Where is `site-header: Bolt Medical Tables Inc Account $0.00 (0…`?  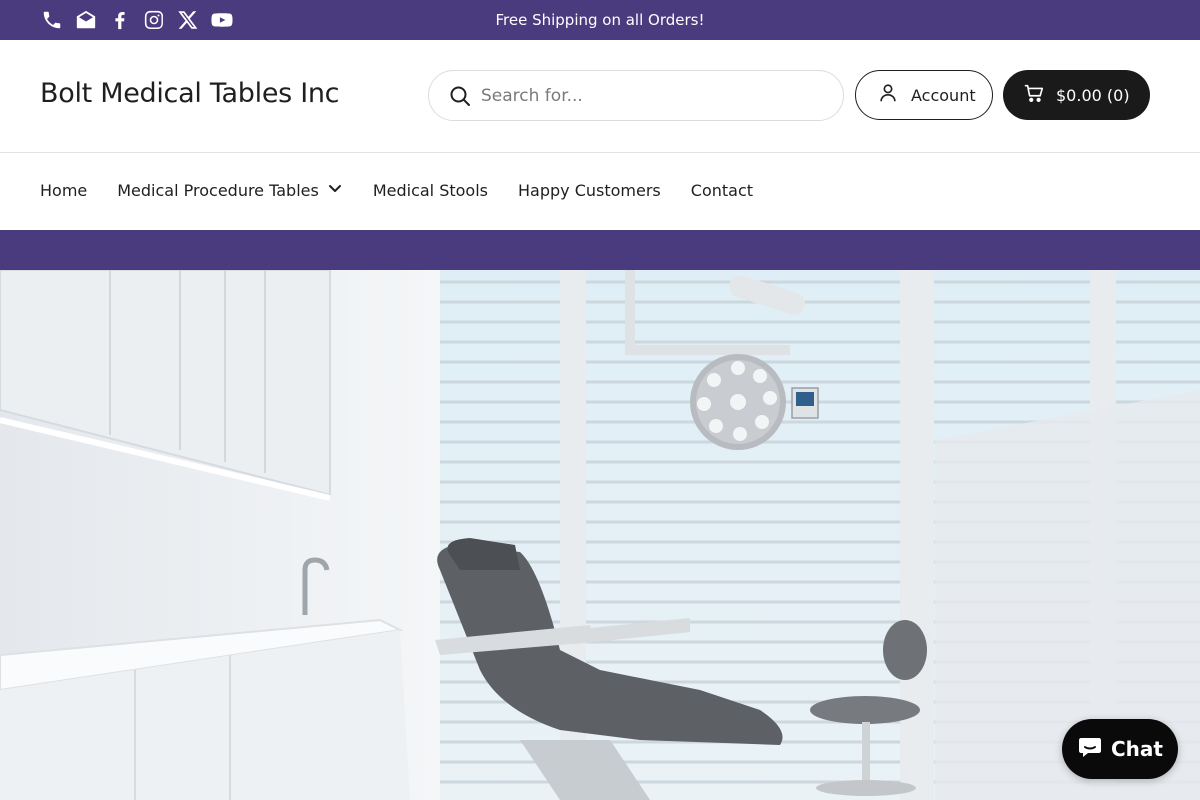 site-header: Bolt Medical Tables Inc Account $0.00 (0… is located at coordinates (600, 96).